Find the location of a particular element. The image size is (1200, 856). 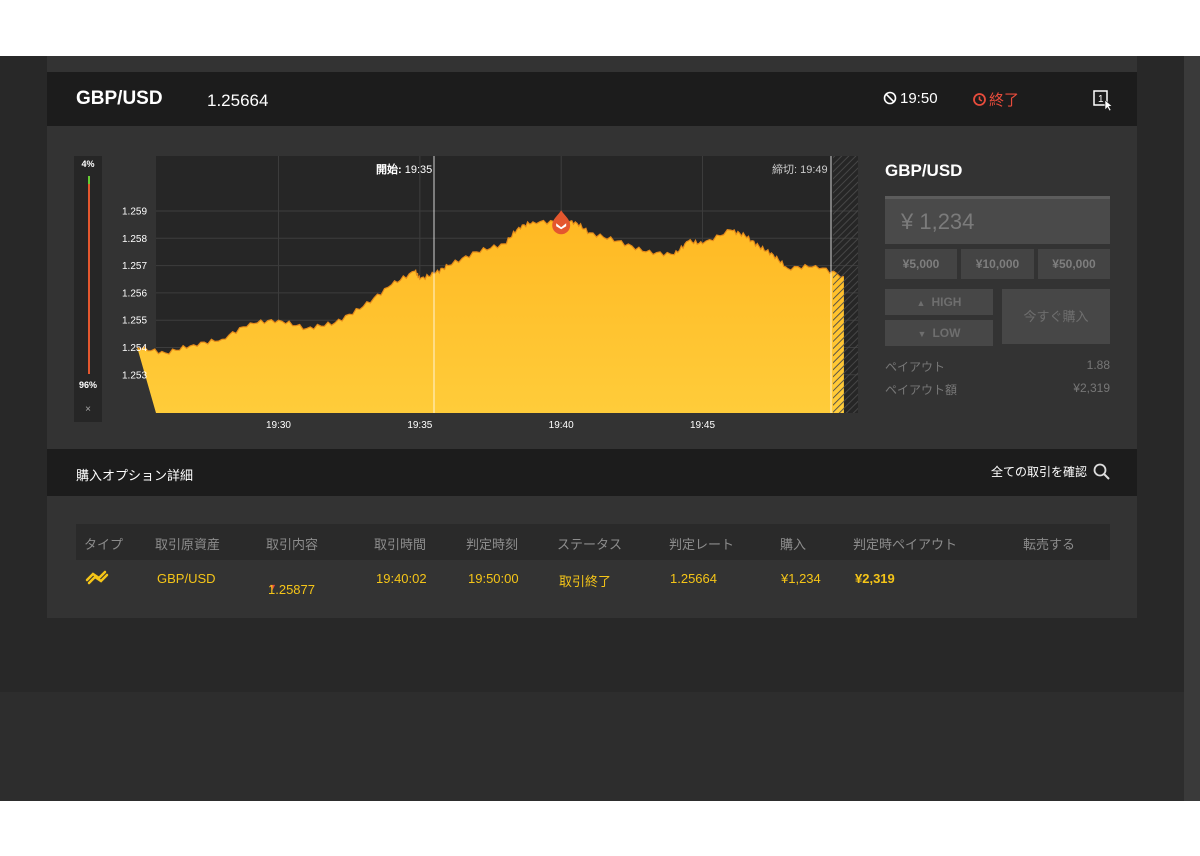

col-asset: 取引原資産 is located at coordinates (188, 544).